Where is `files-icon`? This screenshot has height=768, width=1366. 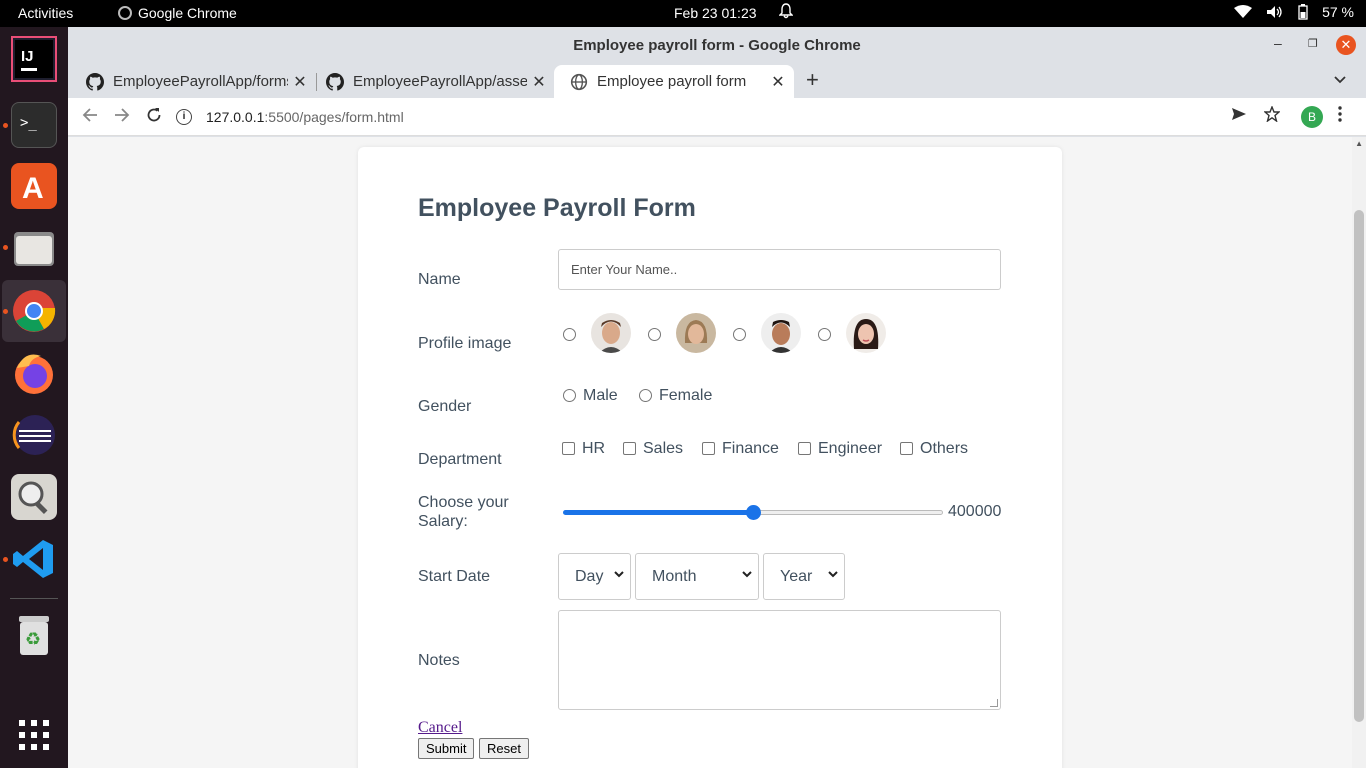 files-icon is located at coordinates (34, 249).